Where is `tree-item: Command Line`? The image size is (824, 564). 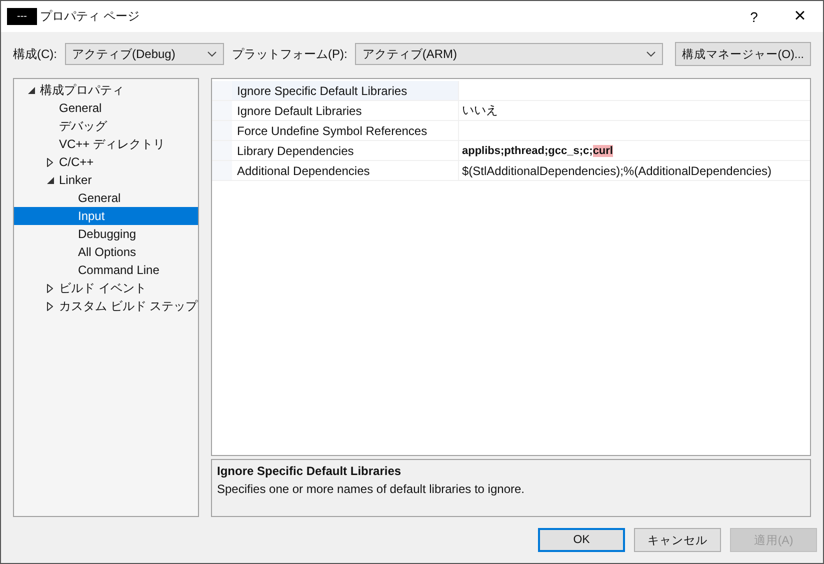
tree-item: Command Line is located at coordinates (106, 270).